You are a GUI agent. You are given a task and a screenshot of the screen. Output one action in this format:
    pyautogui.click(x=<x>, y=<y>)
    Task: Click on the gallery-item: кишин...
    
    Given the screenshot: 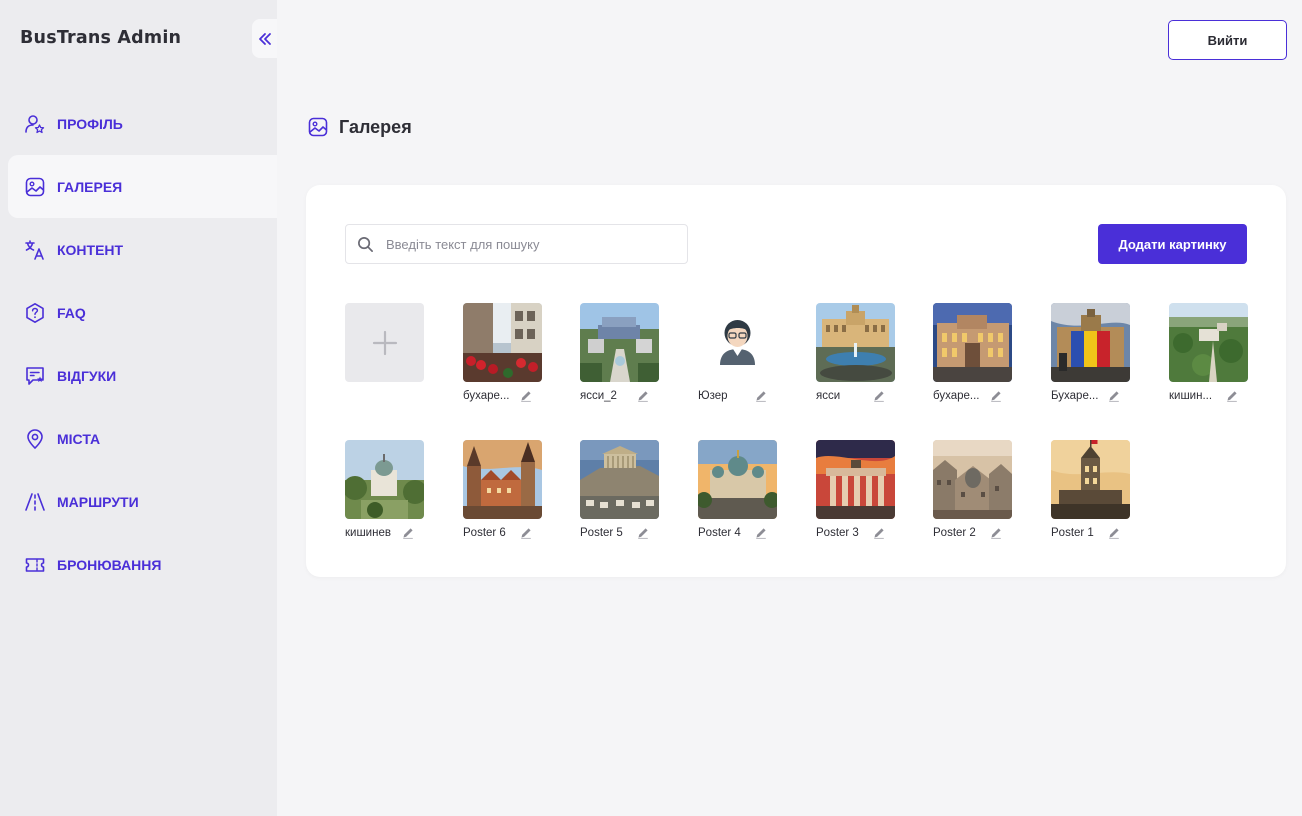 What is the action you would take?
    pyautogui.click(x=1208, y=353)
    